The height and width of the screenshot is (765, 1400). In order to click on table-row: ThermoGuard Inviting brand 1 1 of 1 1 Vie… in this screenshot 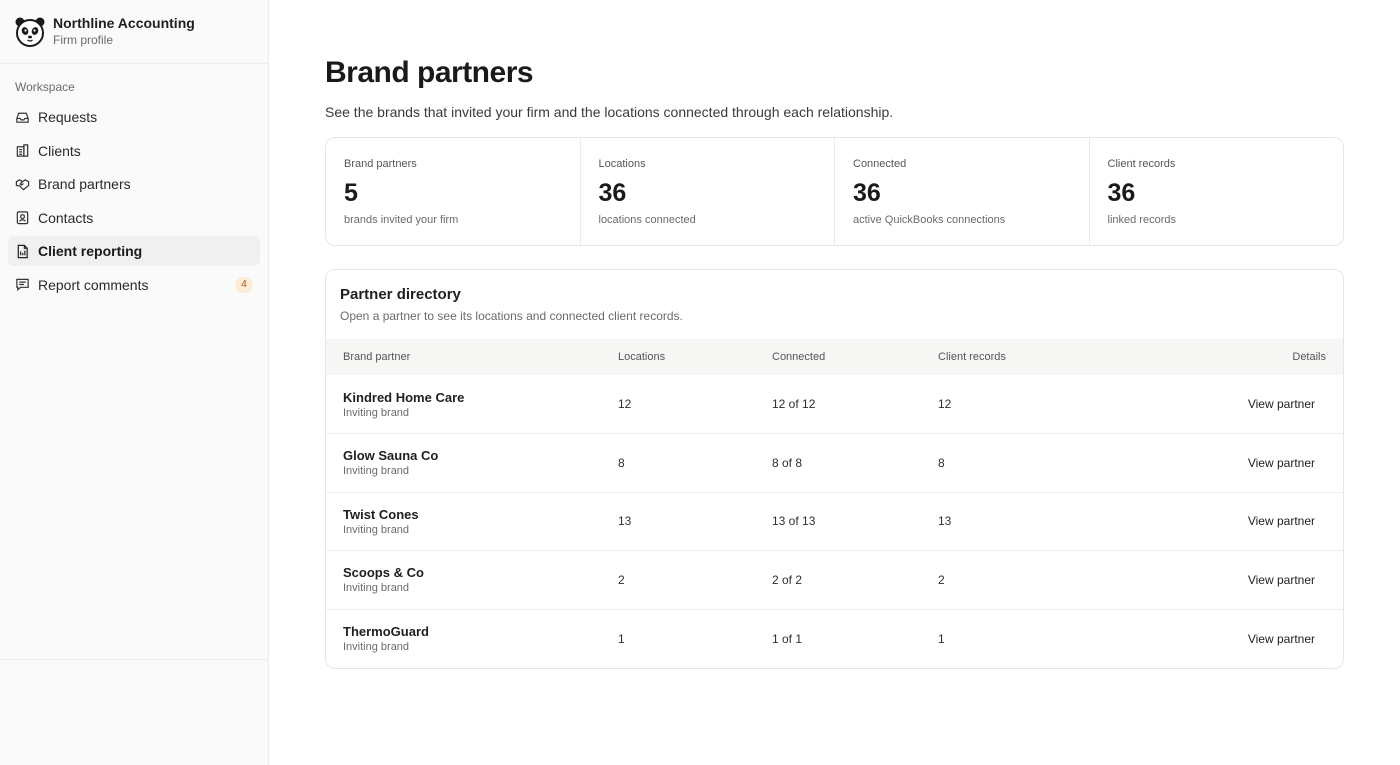, I will do `click(834, 638)`.